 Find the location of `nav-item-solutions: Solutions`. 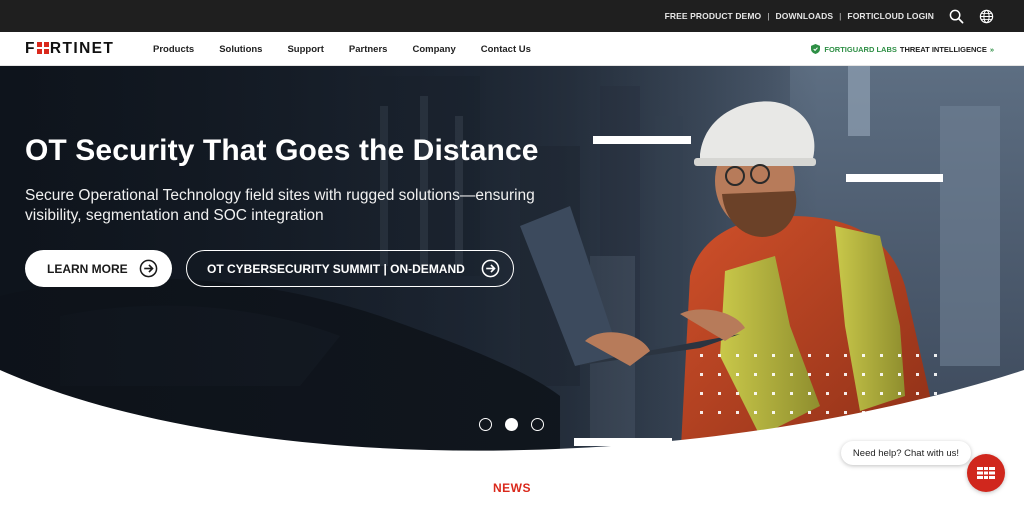

nav-item-solutions: Solutions is located at coordinates (240, 49).